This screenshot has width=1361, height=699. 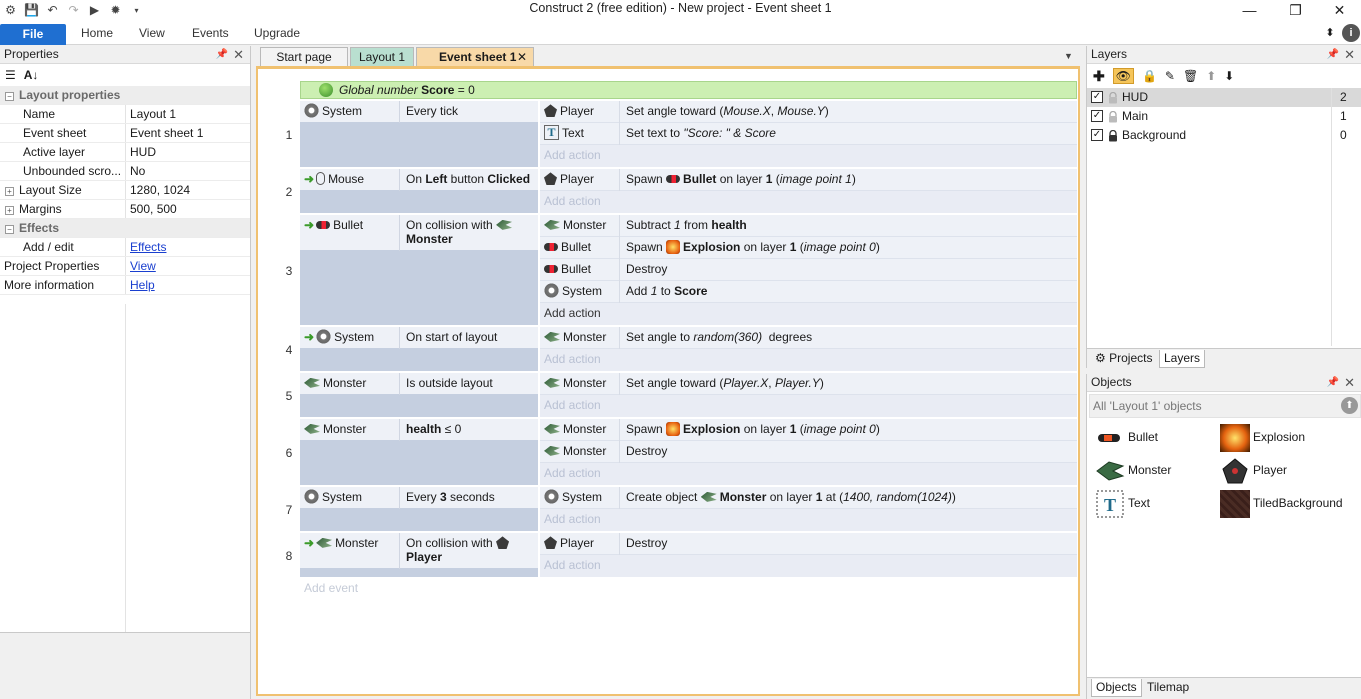 I want to click on restore-button: ❐, so click(x=1295, y=11).